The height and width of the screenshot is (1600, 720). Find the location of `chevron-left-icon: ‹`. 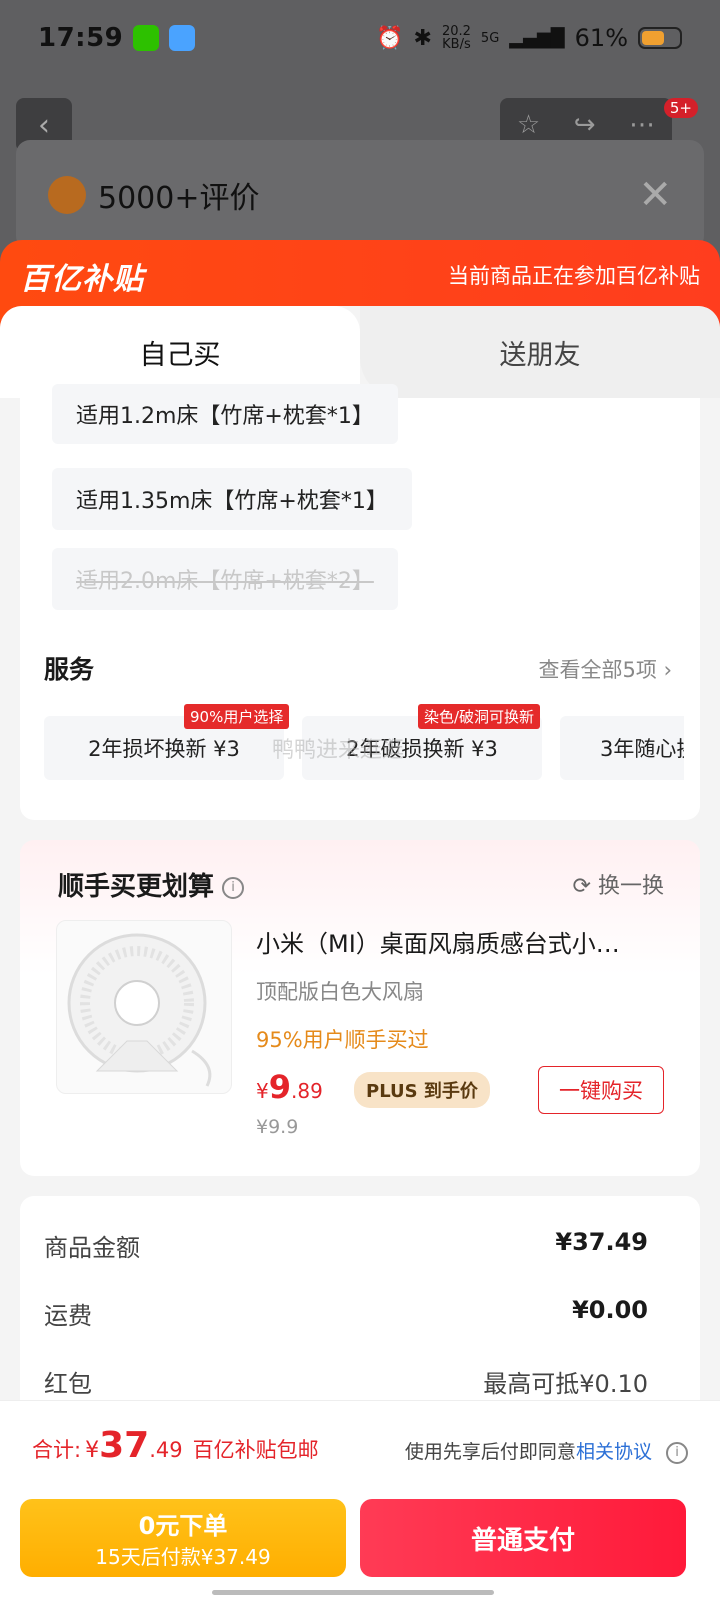

chevron-left-icon: ‹ is located at coordinates (44, 125).